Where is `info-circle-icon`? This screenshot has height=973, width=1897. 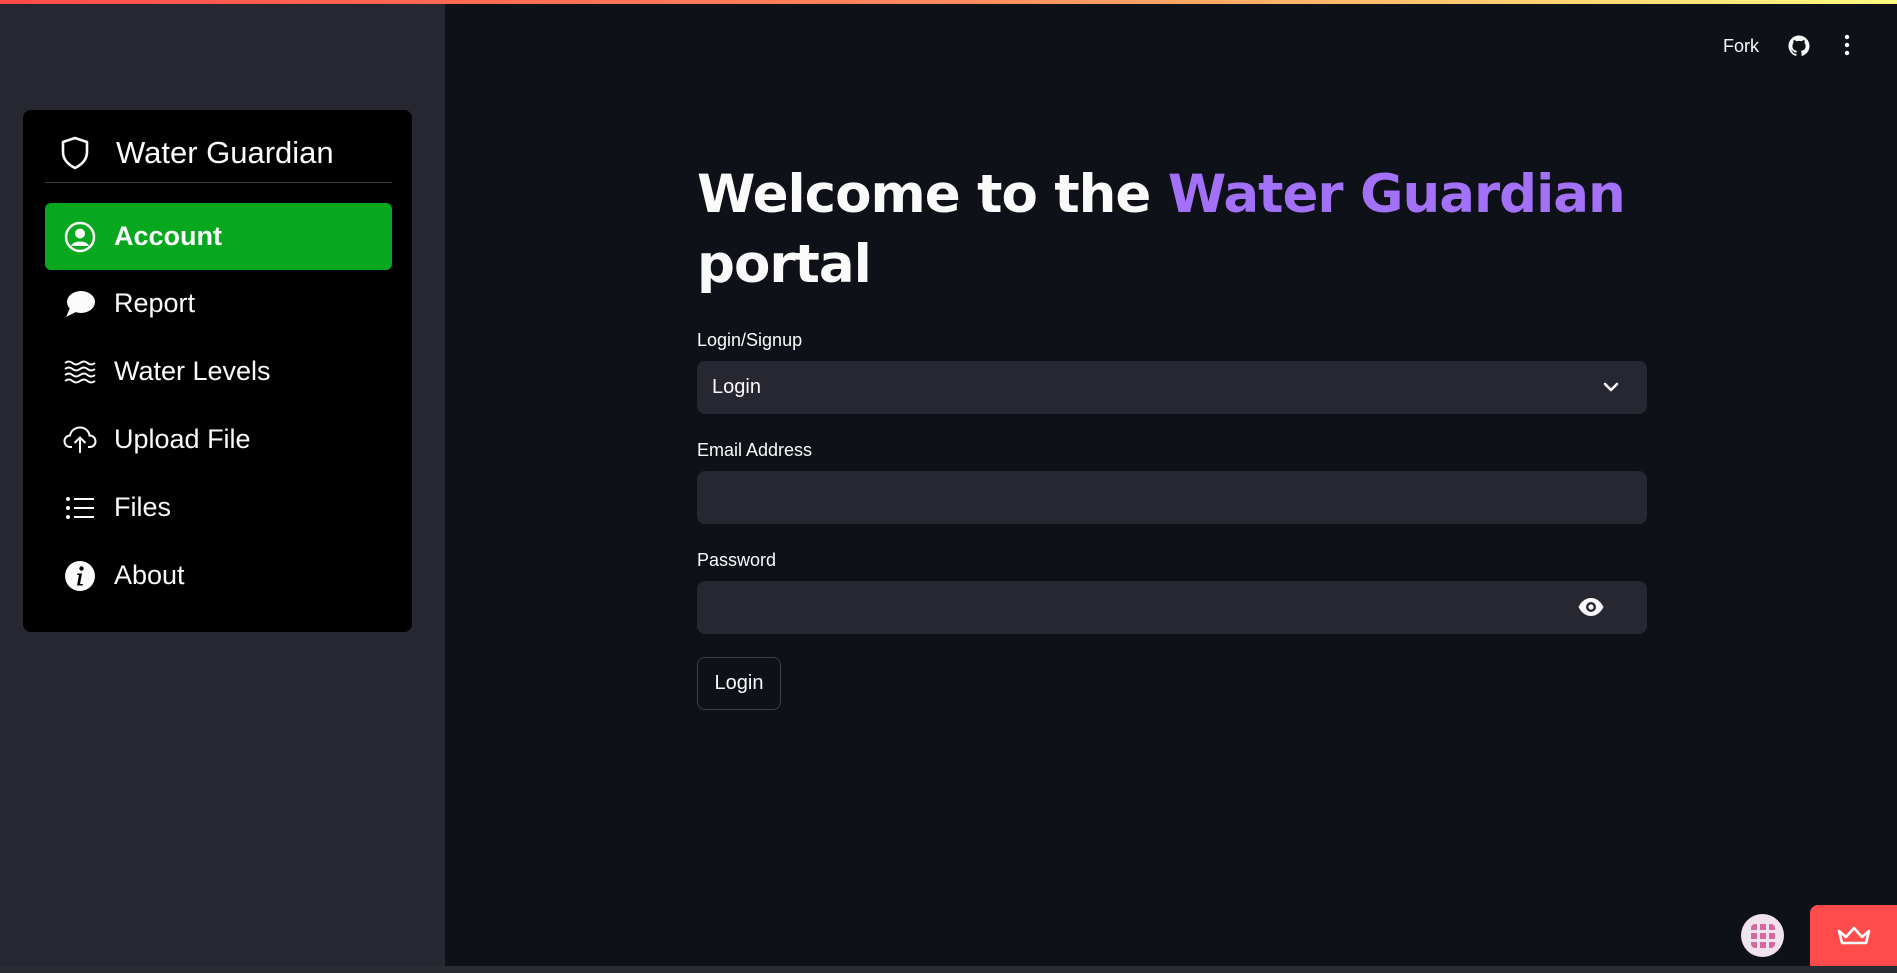 info-circle-icon is located at coordinates (80, 576).